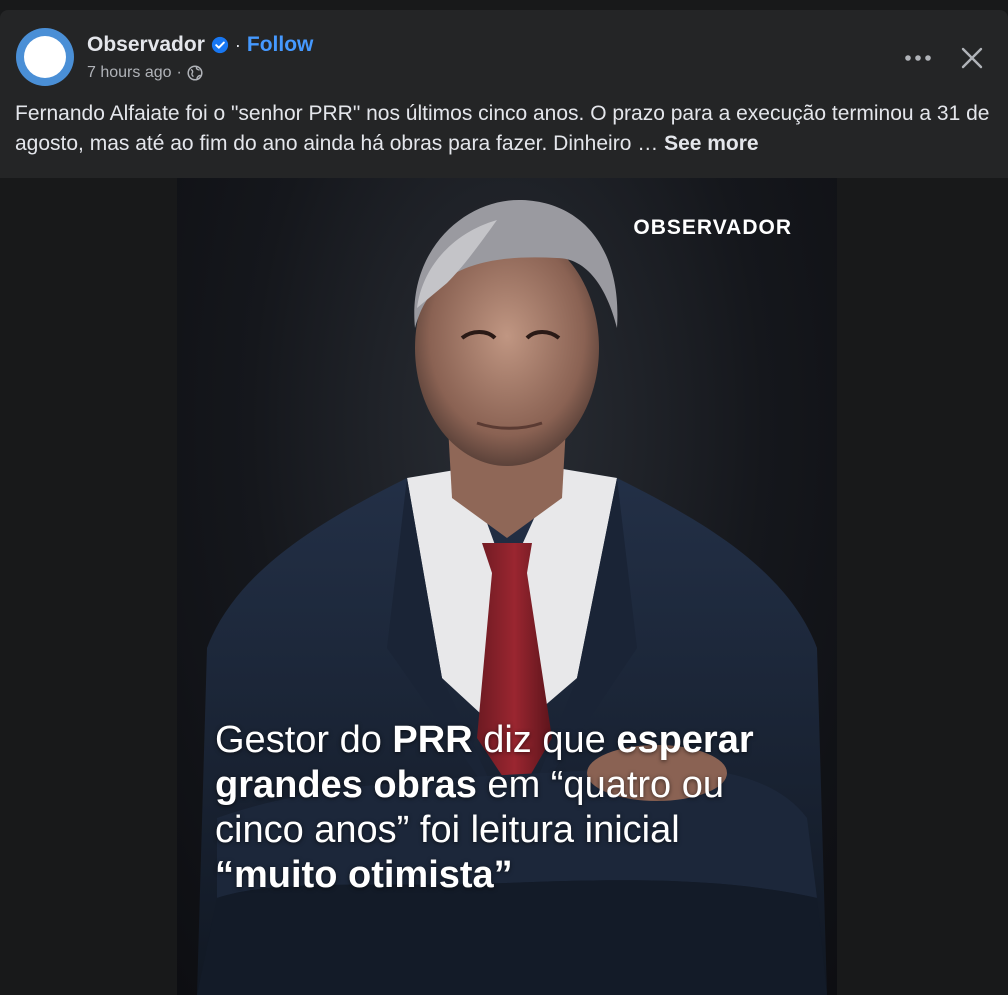 The width and height of the screenshot is (1008, 995). I want to click on more-options-button, so click(918, 58).